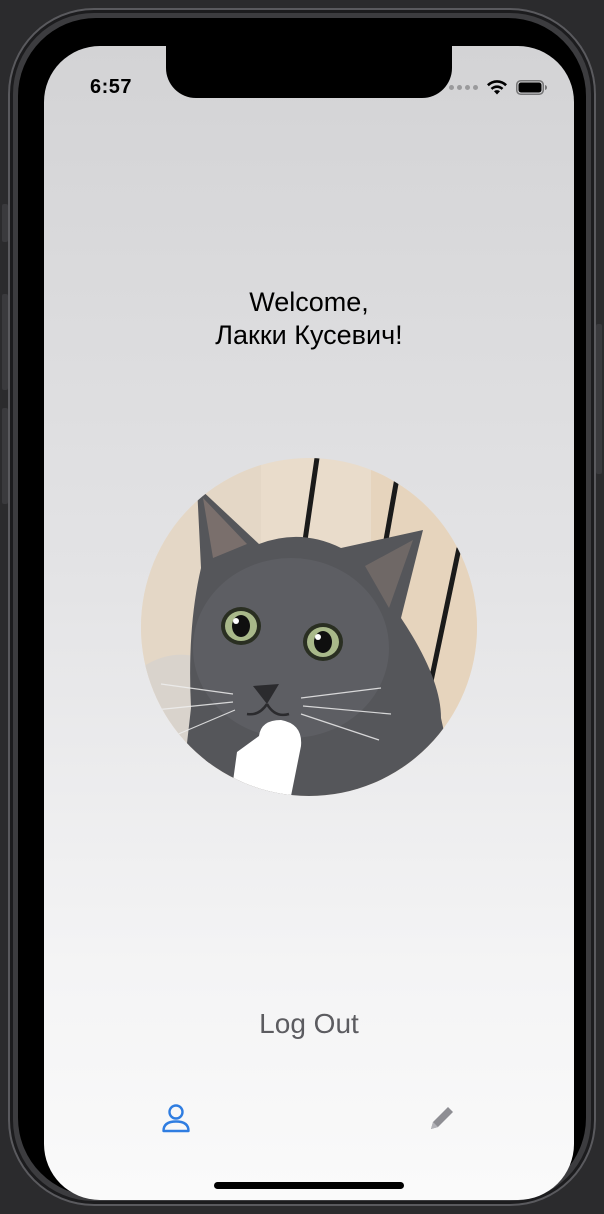  I want to click on home-indicator, so click(309, 1185).